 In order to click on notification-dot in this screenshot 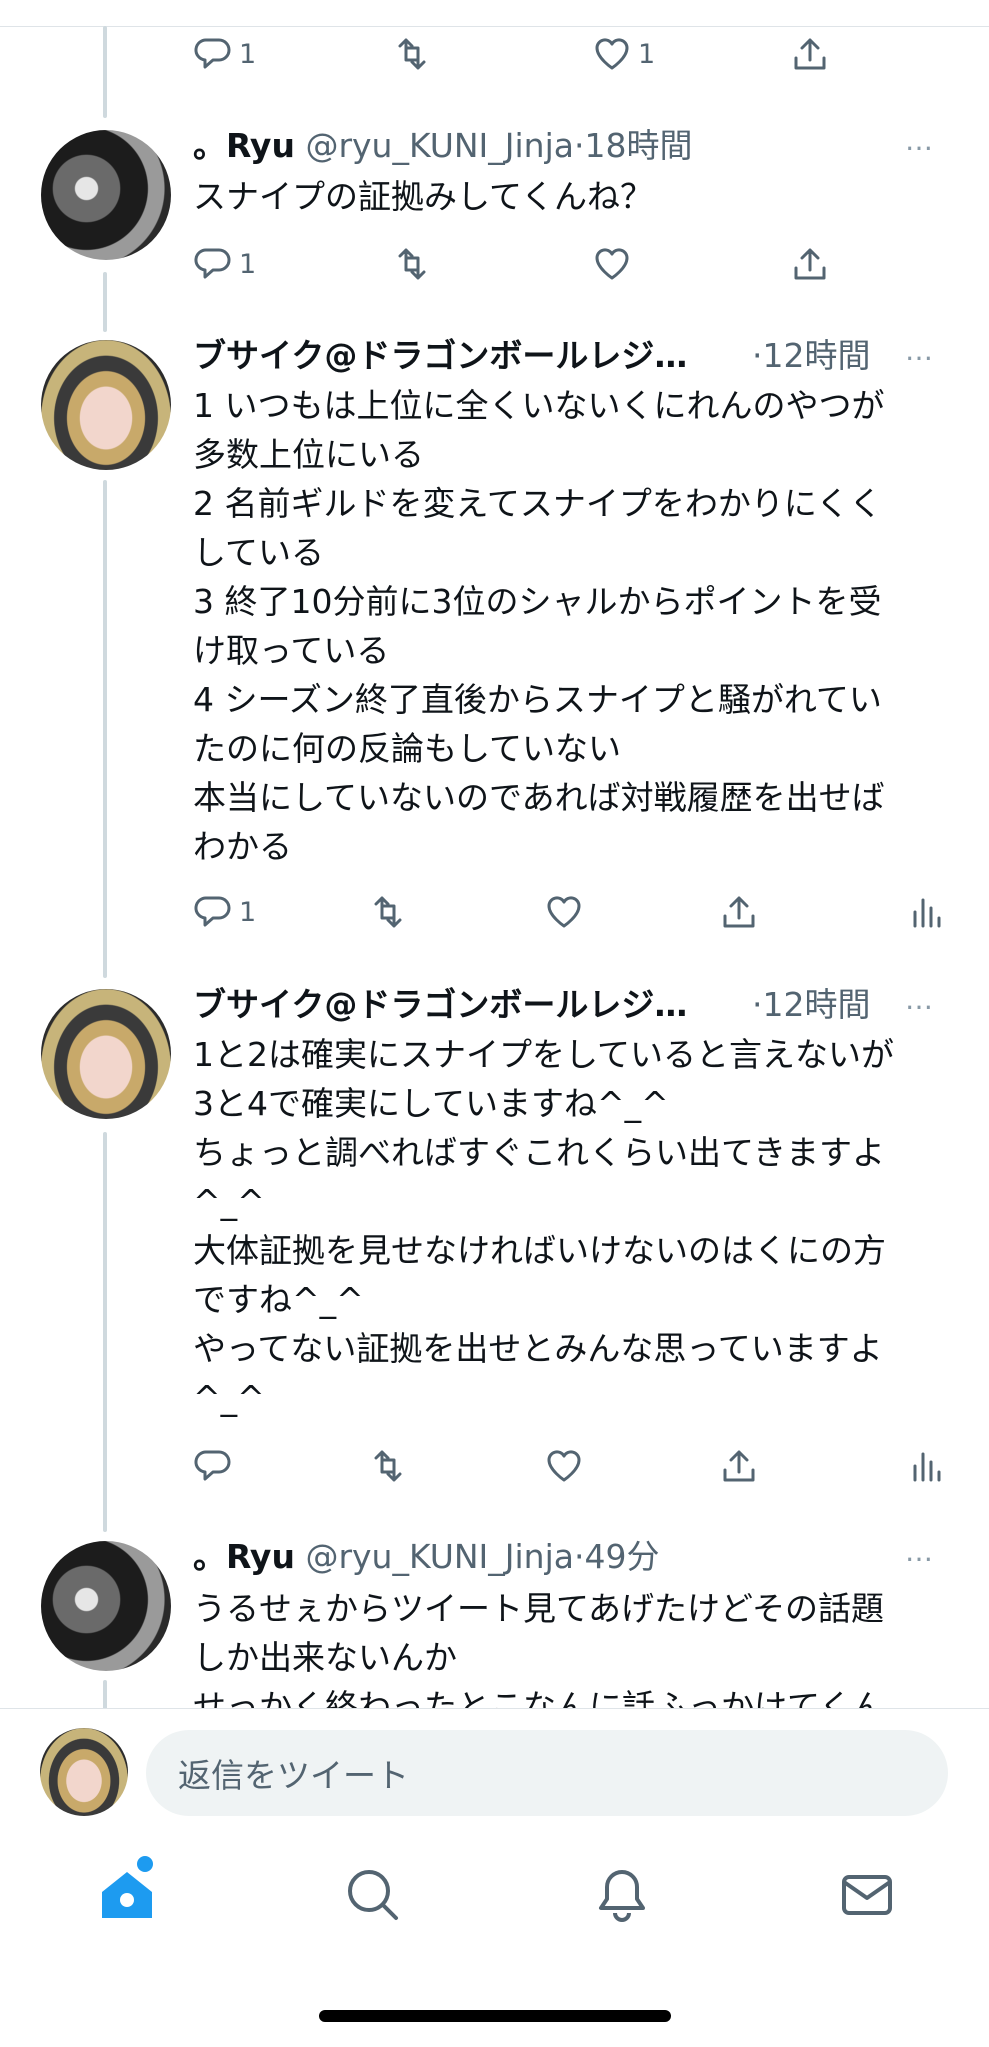, I will do `click(145, 1864)`.